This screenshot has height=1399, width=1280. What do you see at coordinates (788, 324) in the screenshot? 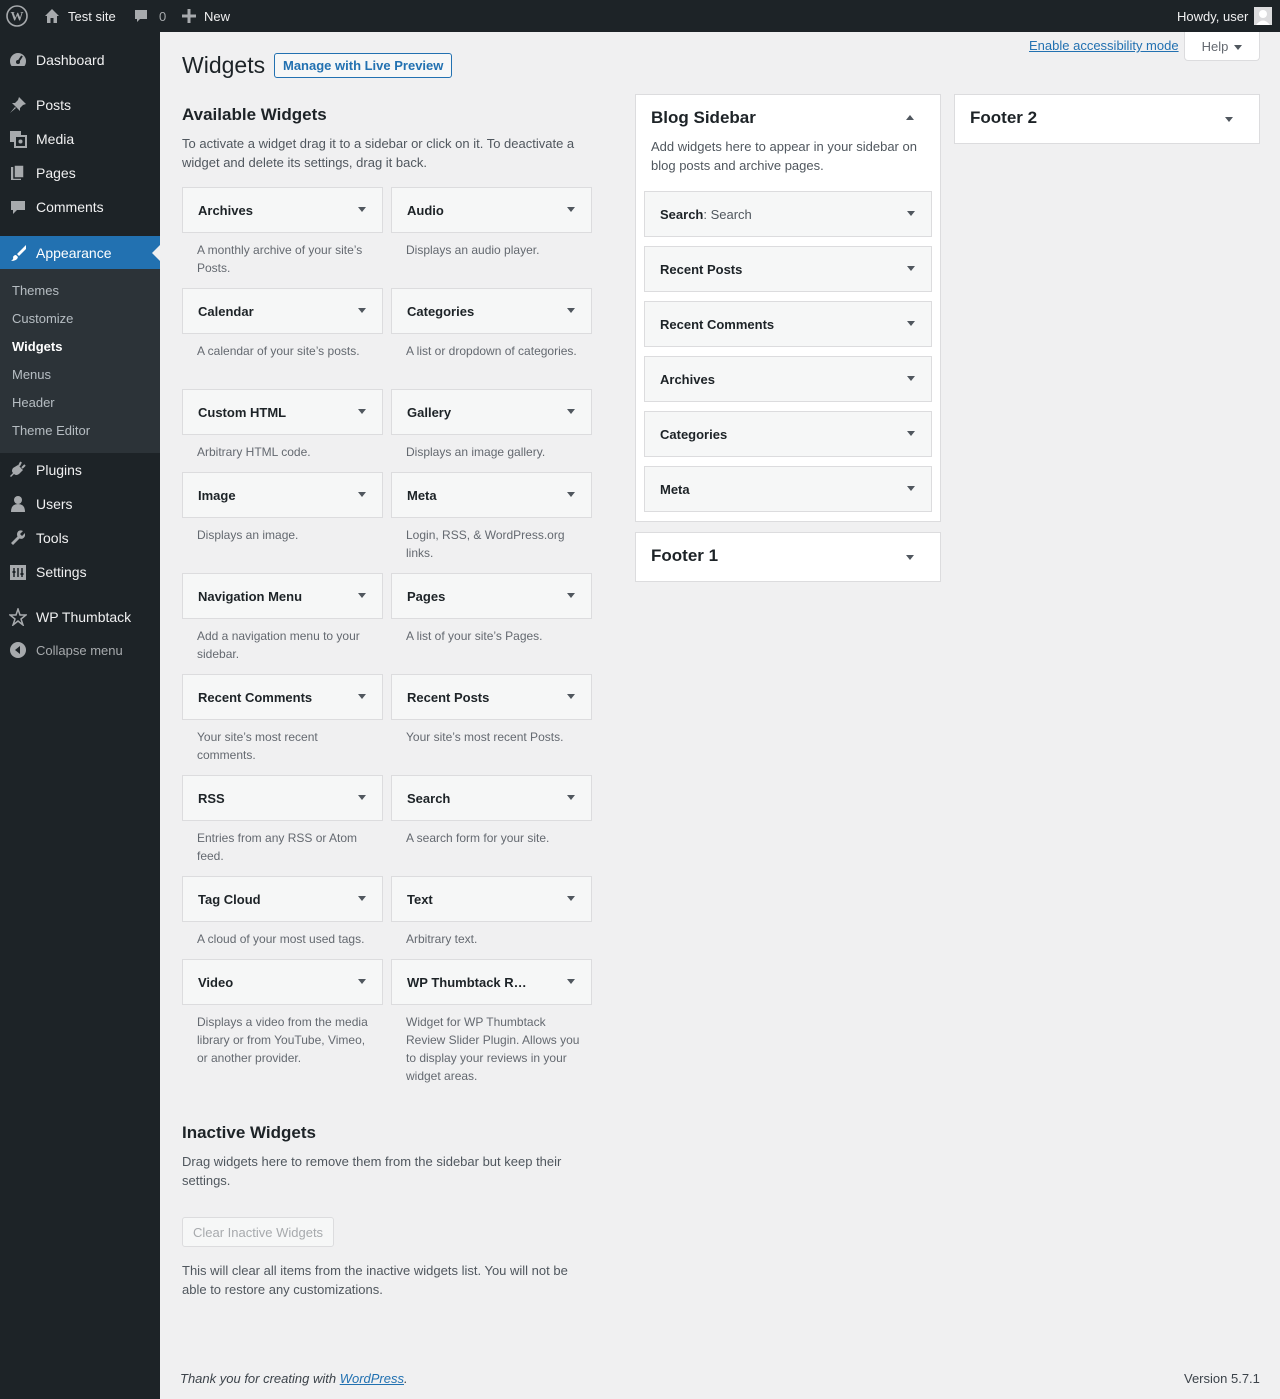
I see `sidebar-widget: Recent Comments` at bounding box center [788, 324].